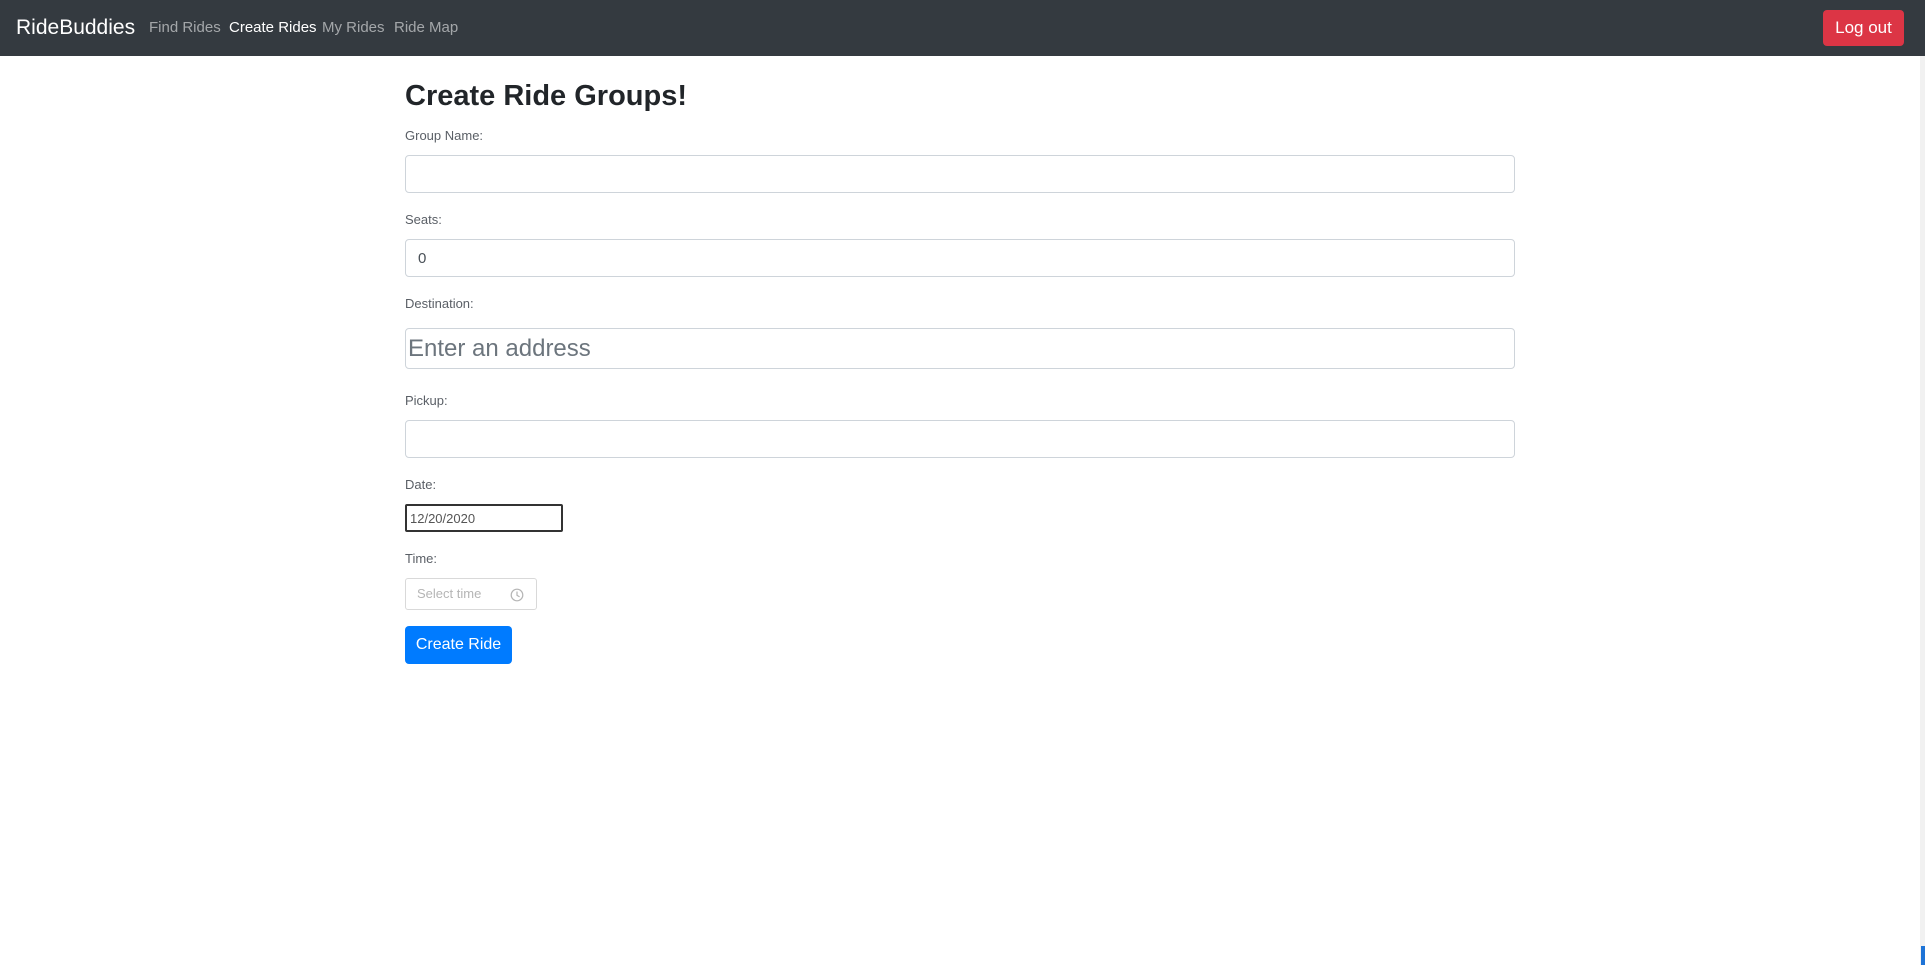 The width and height of the screenshot is (1925, 965). I want to click on logout-button: Log out, so click(1863, 28).